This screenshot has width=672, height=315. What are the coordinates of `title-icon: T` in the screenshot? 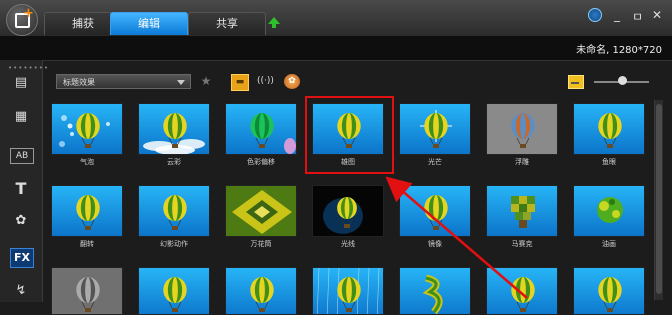 It's located at (21, 189).